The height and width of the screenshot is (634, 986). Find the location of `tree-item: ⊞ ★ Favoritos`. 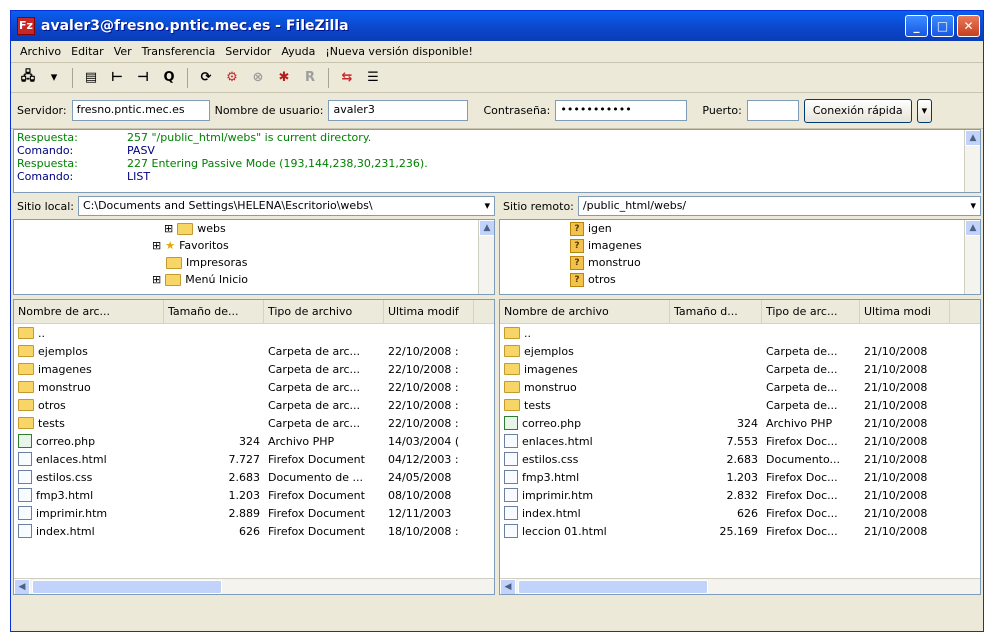

tree-item: ⊞ ★ Favoritos is located at coordinates (254, 245).